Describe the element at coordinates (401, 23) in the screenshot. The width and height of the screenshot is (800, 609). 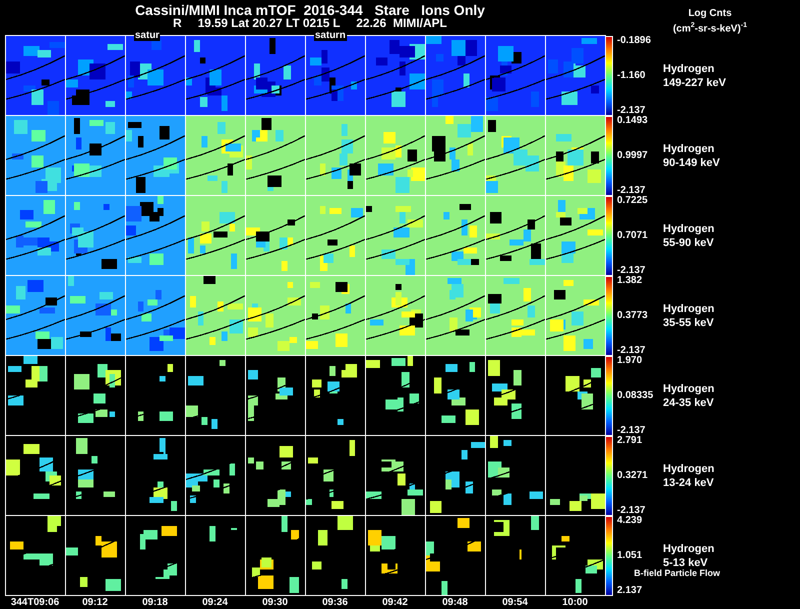
I see `orbit-info: 22.26 MIMI/APL` at that location.